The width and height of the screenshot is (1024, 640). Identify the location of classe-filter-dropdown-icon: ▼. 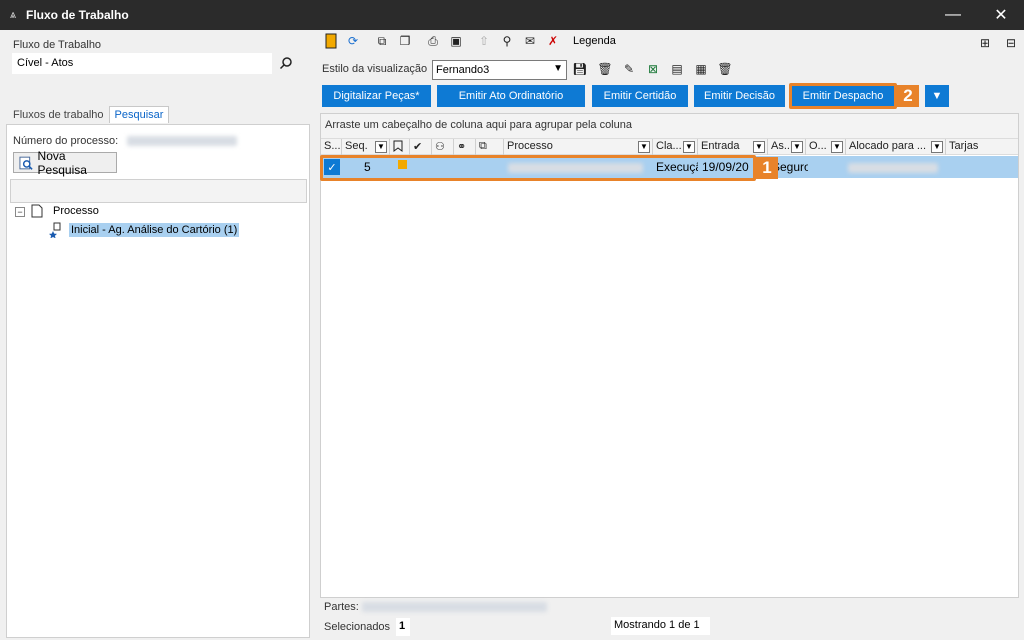
(689, 147).